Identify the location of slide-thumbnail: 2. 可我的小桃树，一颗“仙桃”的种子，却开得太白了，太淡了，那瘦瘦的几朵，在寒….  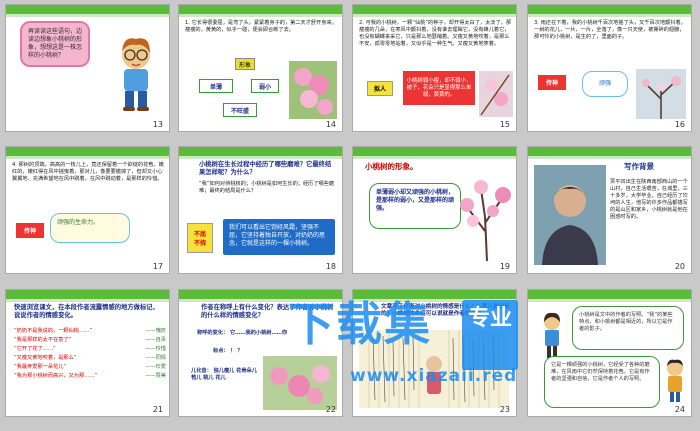
(434, 68).